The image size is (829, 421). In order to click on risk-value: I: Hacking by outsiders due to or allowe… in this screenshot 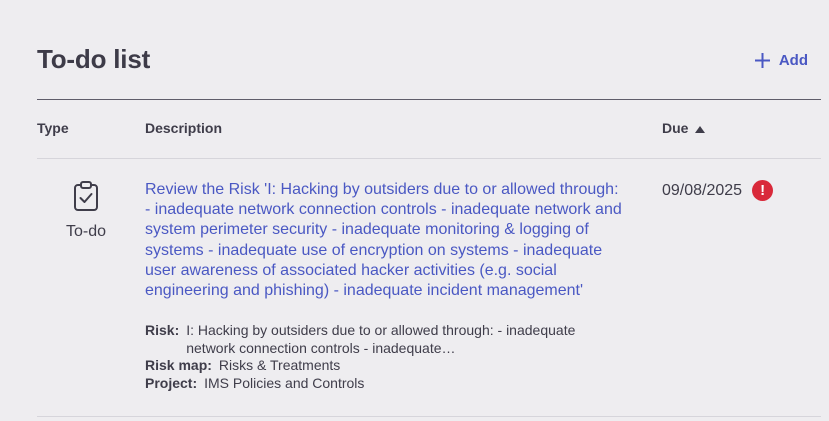, I will do `click(381, 339)`.